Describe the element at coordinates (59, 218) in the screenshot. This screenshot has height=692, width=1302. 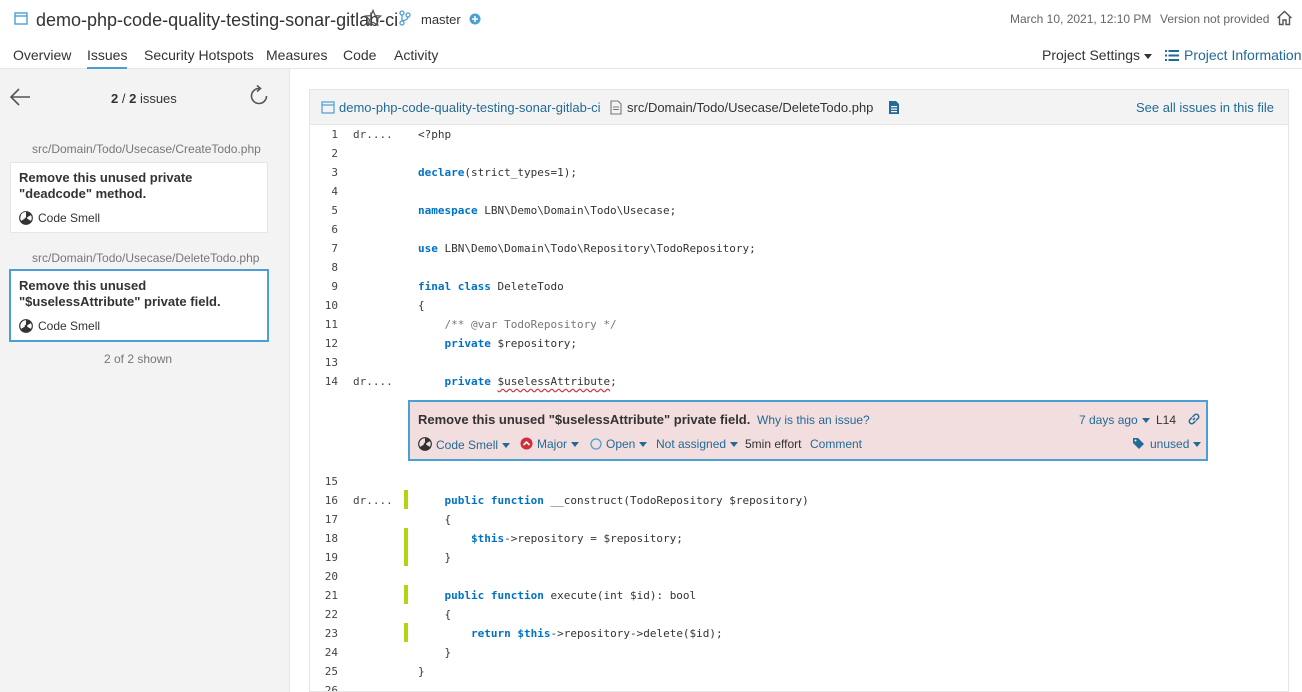
I see `issue-type: Code Smell` at that location.